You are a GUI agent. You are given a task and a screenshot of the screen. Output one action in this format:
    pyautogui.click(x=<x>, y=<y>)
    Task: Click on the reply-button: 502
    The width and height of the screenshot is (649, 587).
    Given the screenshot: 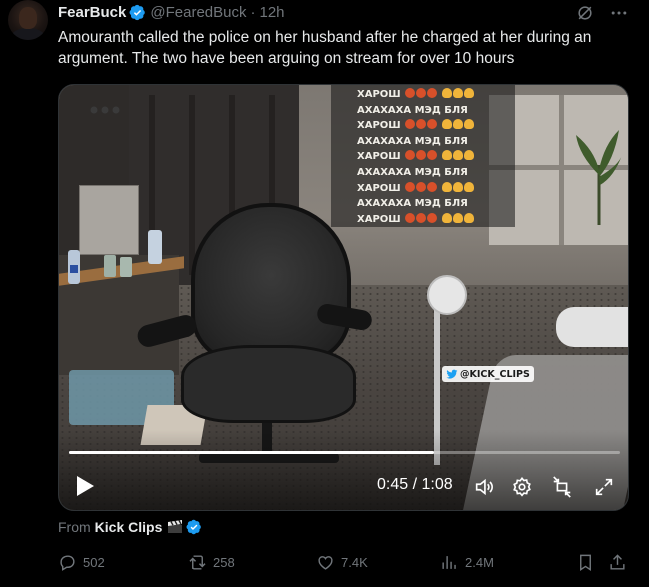 What is the action you would take?
    pyautogui.click(x=81, y=562)
    